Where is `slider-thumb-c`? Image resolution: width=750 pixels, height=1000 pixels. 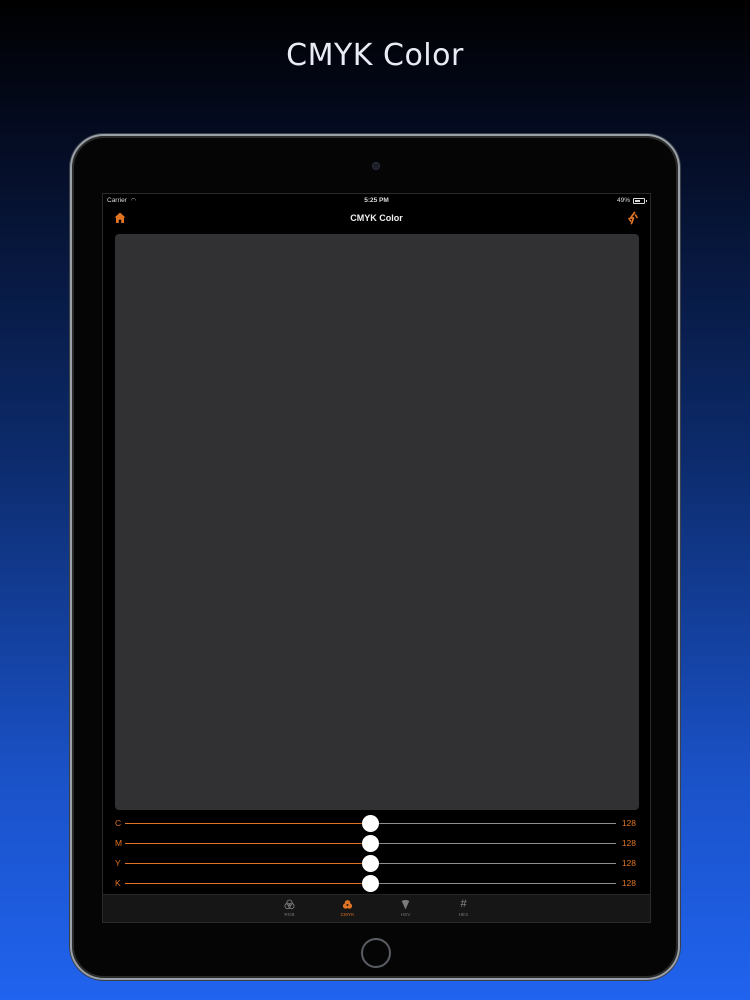 slider-thumb-c is located at coordinates (370, 823).